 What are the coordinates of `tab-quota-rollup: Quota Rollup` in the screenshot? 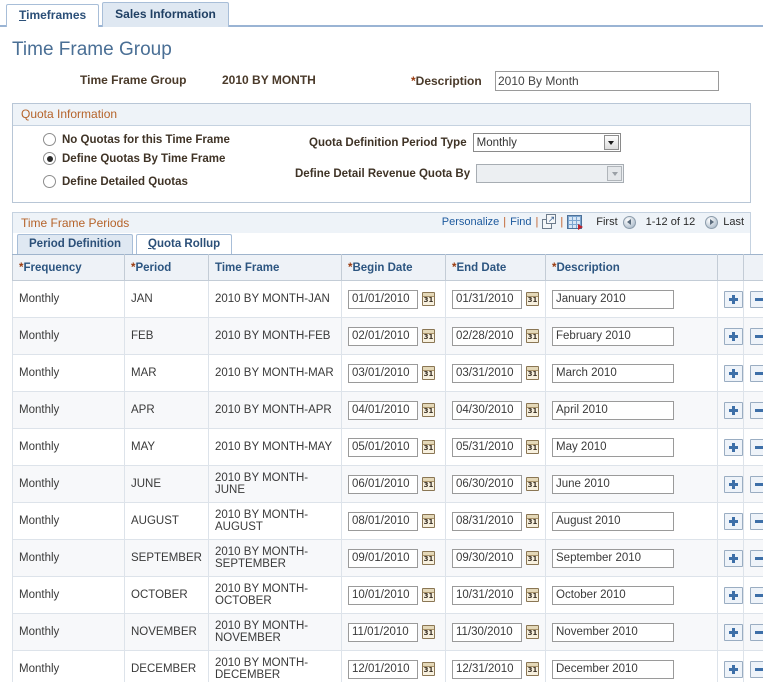 It's located at (184, 244).